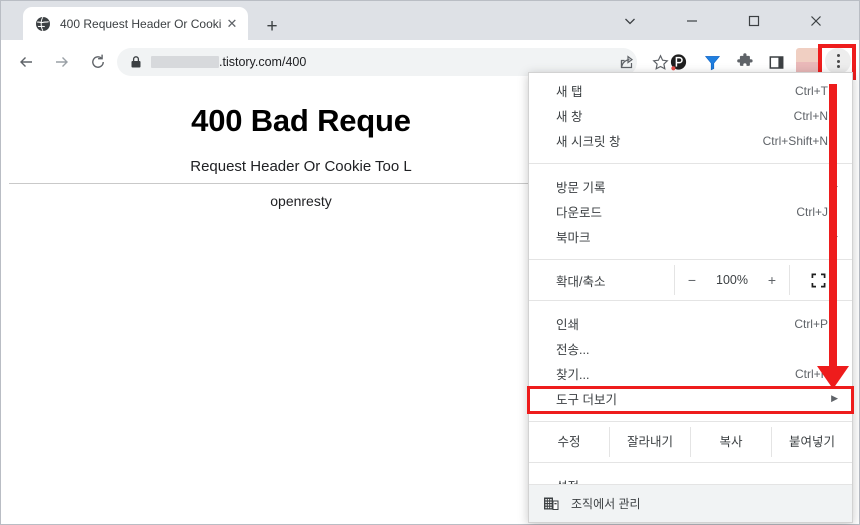 The image size is (860, 525). Describe the element at coordinates (573, 238) in the screenshot. I see `menu-item-label: 북마크` at that location.